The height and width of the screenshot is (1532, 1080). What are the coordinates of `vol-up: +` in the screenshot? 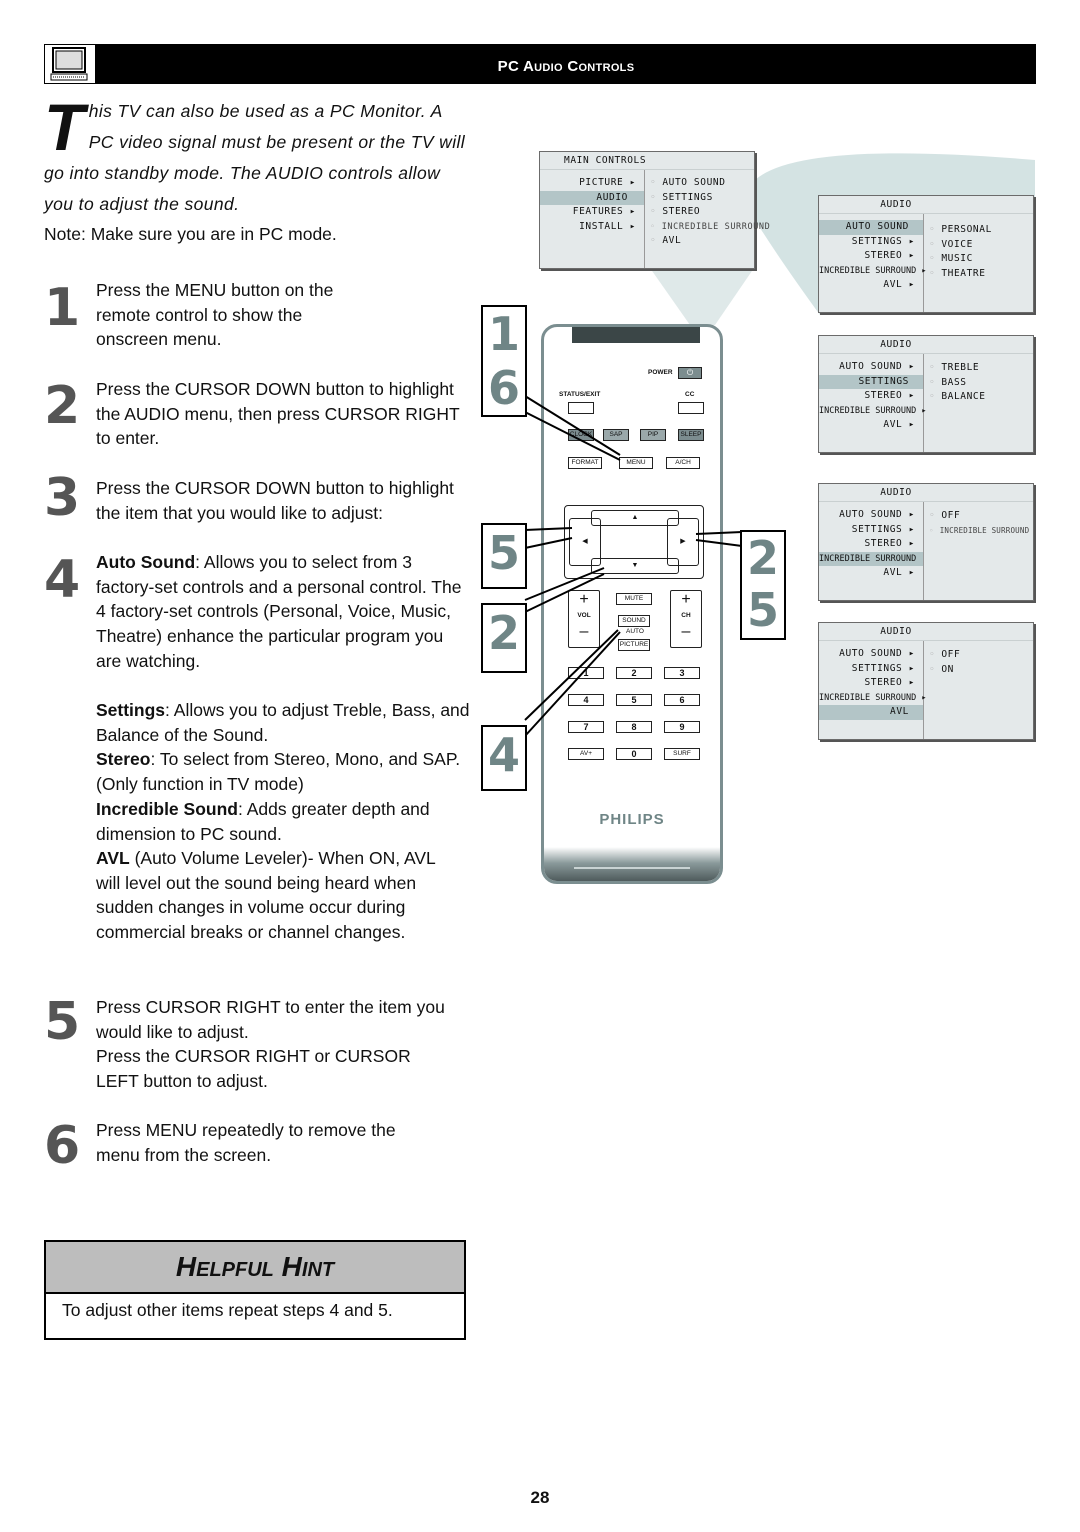 It's located at (584, 600).